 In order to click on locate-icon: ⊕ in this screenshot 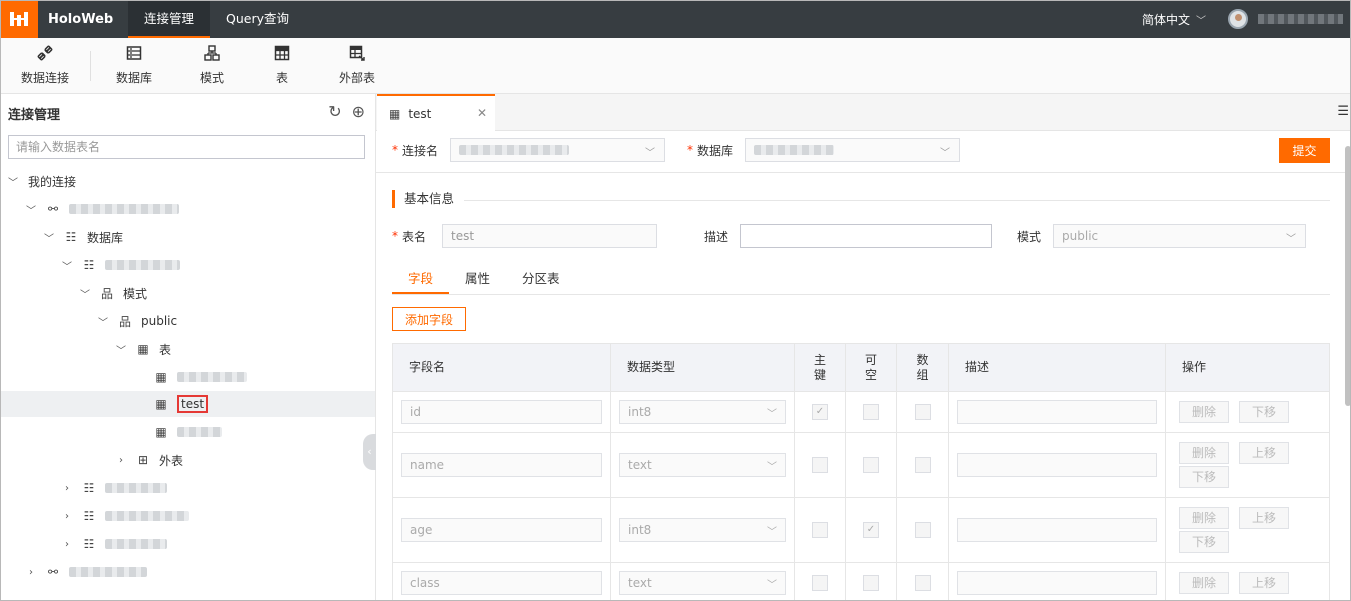, I will do `click(358, 111)`.